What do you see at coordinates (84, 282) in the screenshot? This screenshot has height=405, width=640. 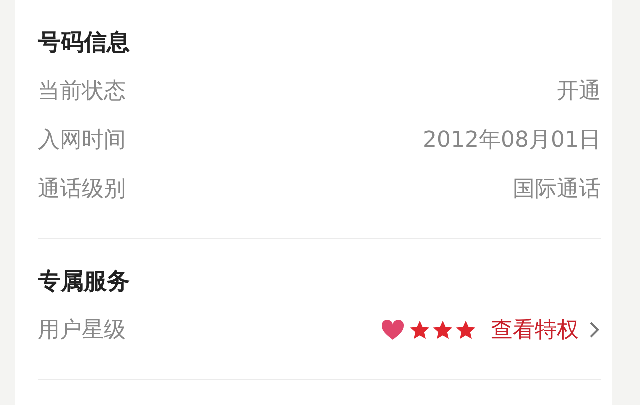 I see `section-title: 专属服务` at bounding box center [84, 282].